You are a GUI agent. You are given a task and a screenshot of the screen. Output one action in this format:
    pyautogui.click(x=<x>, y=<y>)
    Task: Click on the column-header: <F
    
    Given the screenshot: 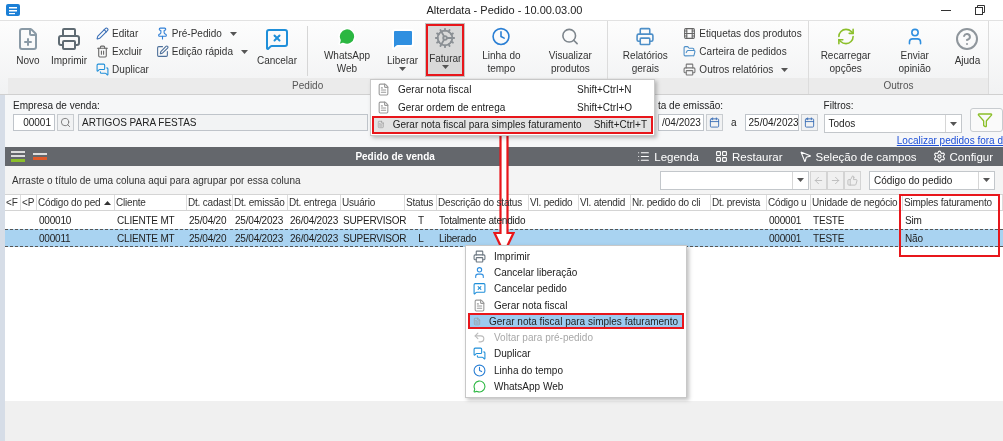 What is the action you would take?
    pyautogui.click(x=13, y=202)
    